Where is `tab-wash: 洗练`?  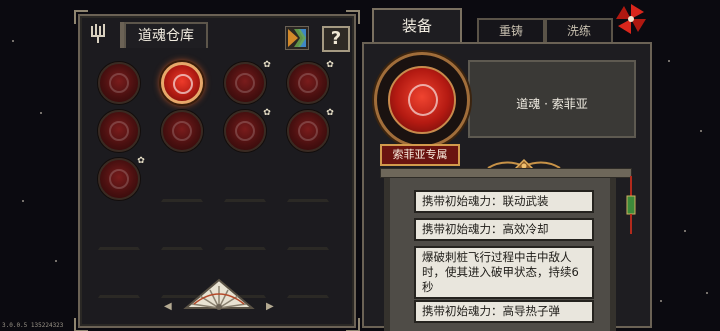 tab-wash: 洗练 is located at coordinates (579, 30).